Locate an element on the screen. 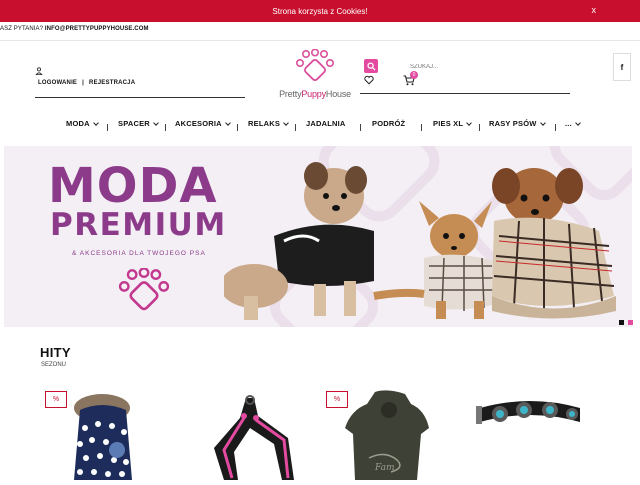 The height and width of the screenshot is (485, 640). section-title: HITY is located at coordinates (55, 352).